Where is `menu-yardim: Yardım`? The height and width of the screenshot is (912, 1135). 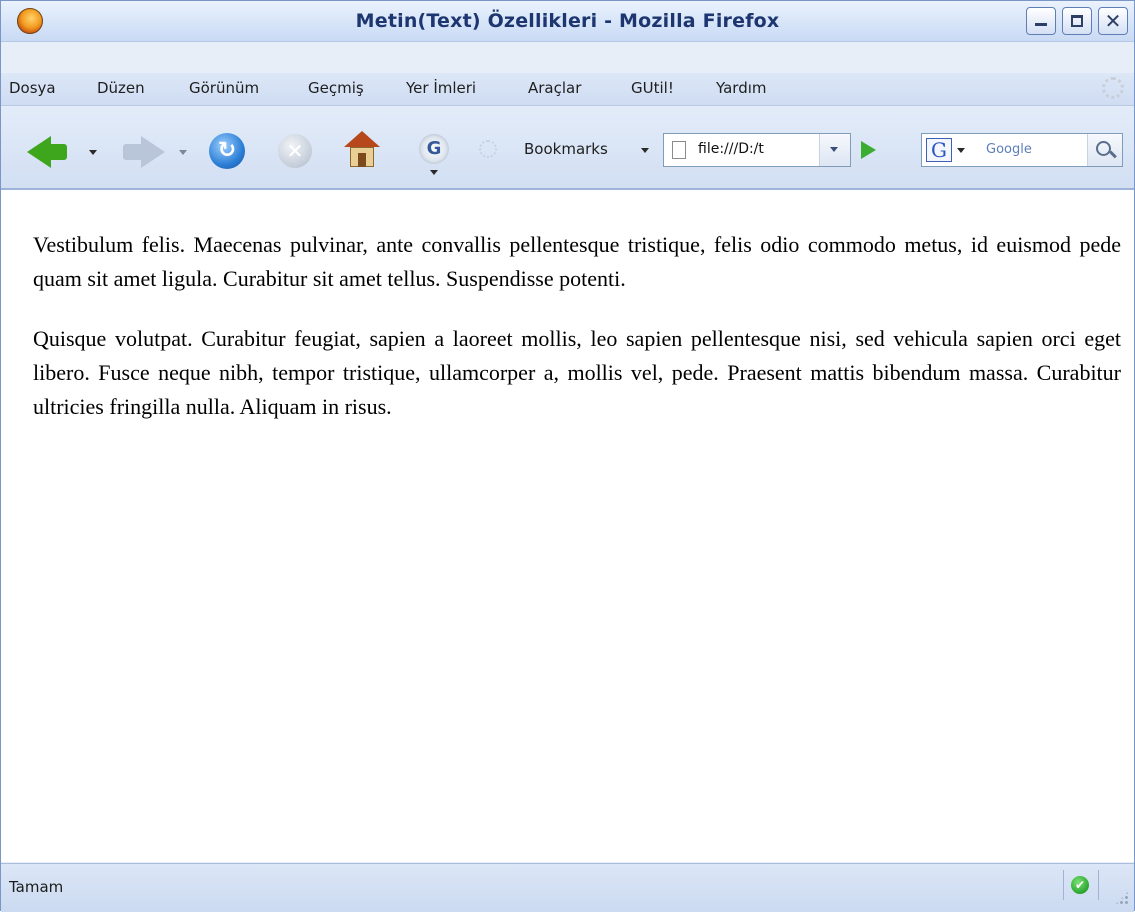 menu-yardim: Yardım is located at coordinates (741, 88).